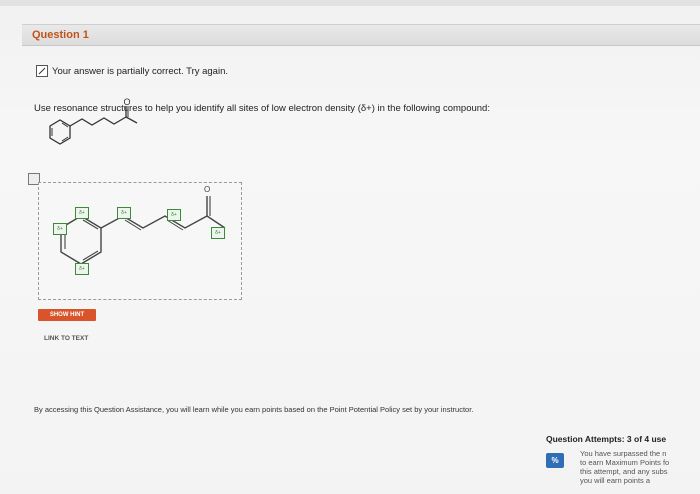 The height and width of the screenshot is (494, 700). I want to click on answer-molecule, so click(143, 230).